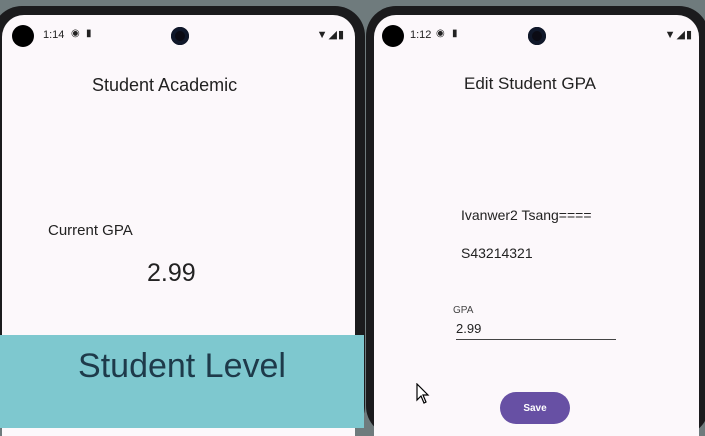 The image size is (705, 436). Describe the element at coordinates (526, 215) in the screenshot. I see `student-name: Ivanwer2 Tsang====` at that location.